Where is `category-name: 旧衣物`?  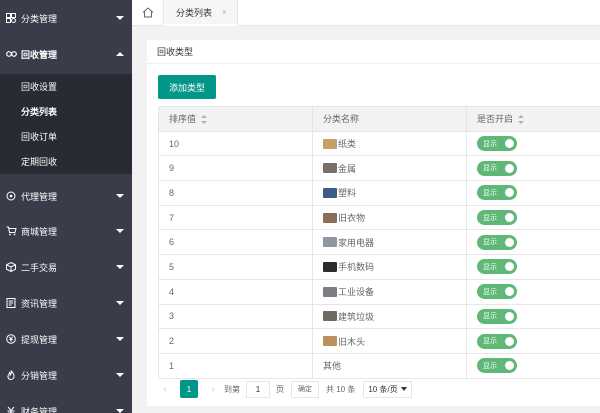 category-name: 旧衣物 is located at coordinates (352, 218).